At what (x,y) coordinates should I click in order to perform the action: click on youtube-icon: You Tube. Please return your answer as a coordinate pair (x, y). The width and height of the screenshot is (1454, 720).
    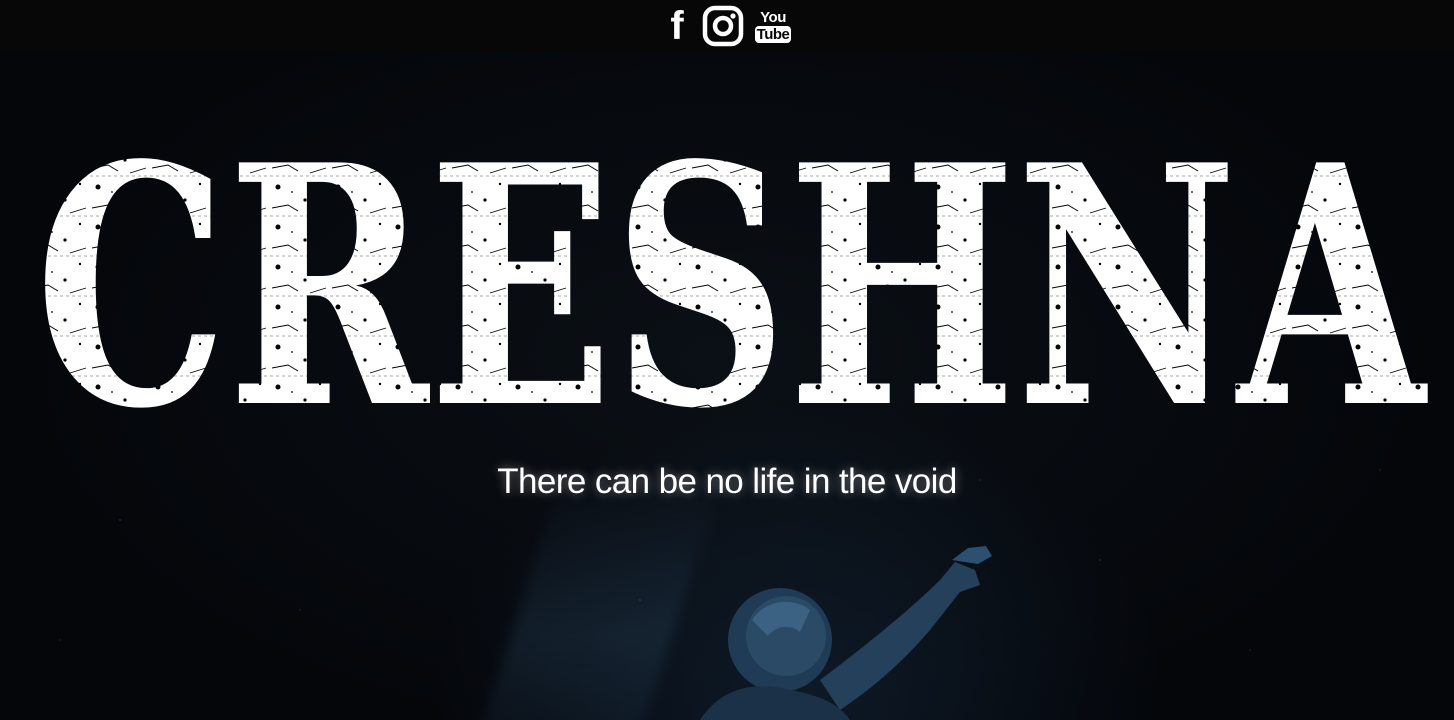
    Looking at the image, I should click on (773, 26).